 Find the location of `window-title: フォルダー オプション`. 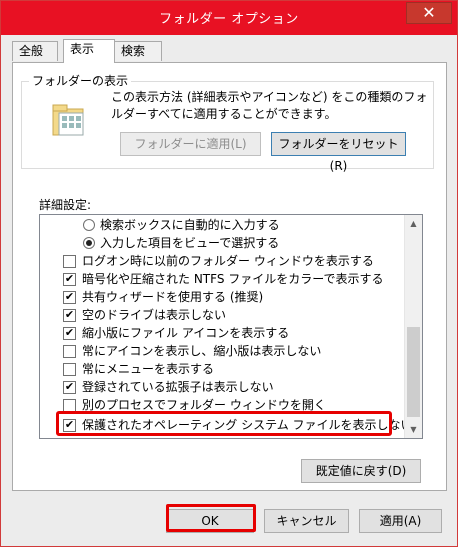

window-title: フォルダー オプション is located at coordinates (229, 19).